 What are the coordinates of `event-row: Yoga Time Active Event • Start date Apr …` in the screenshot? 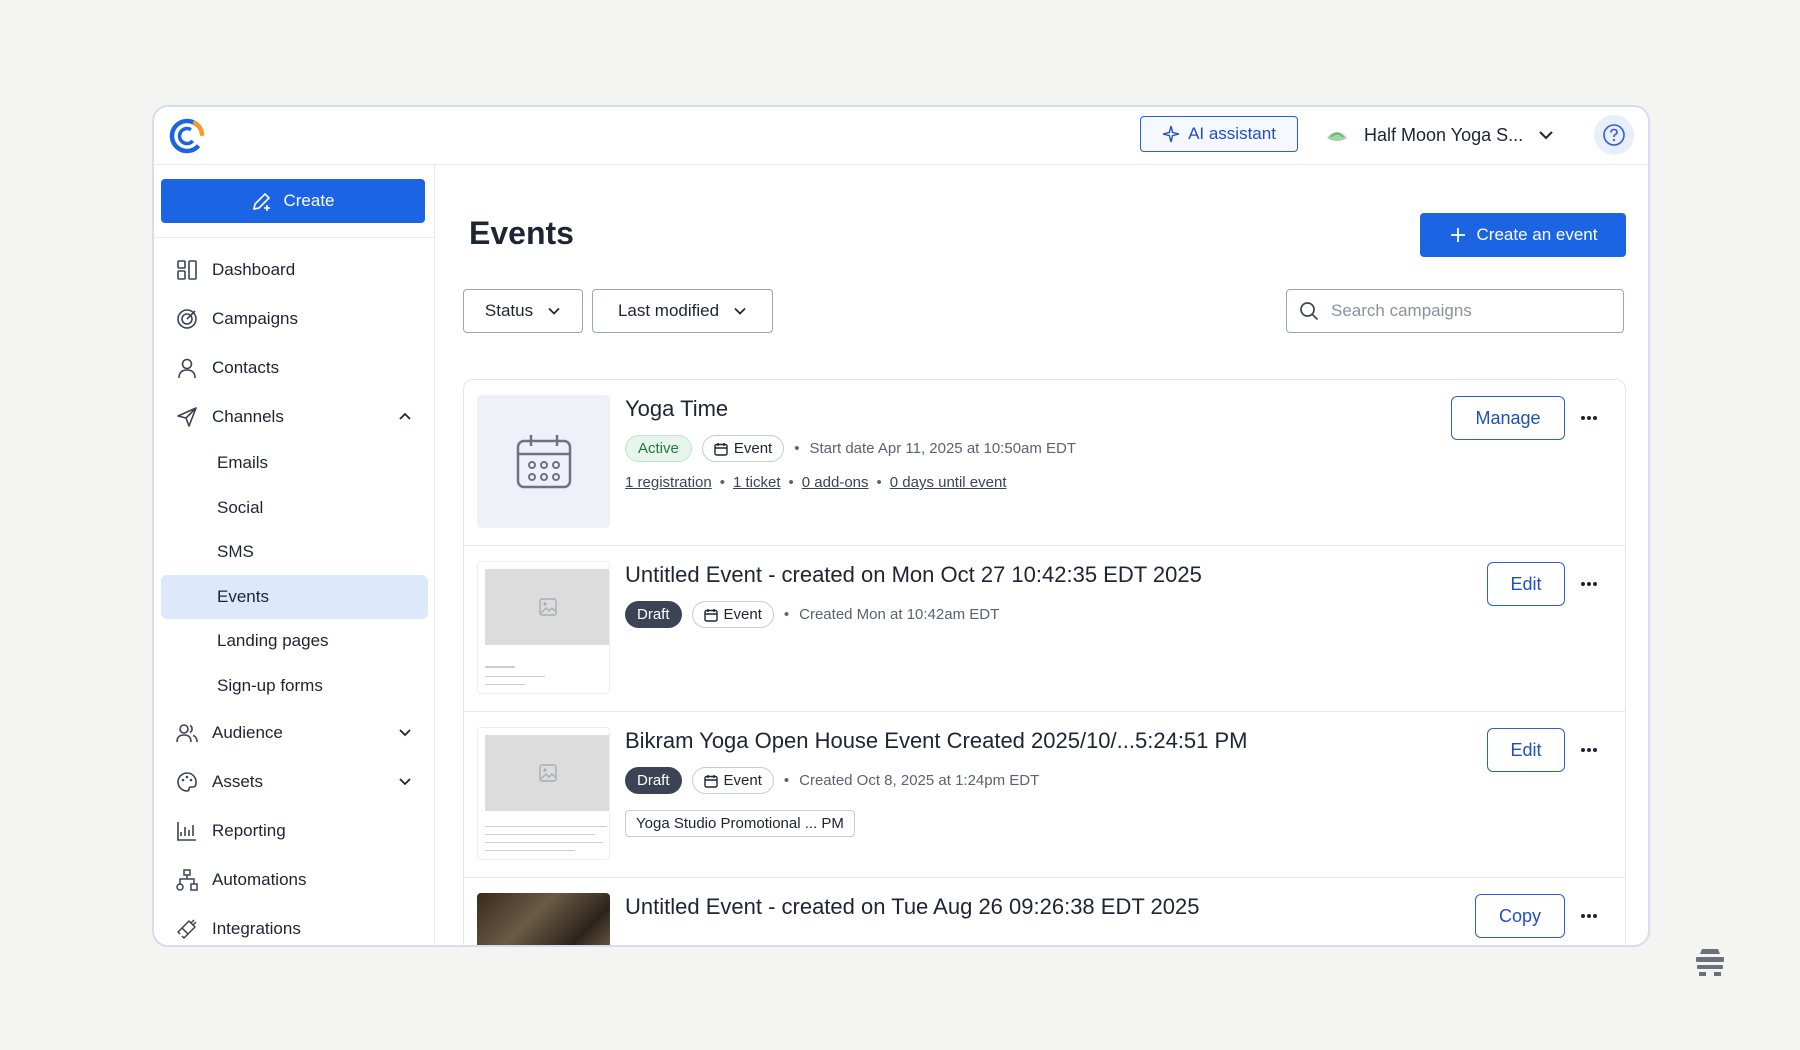 It's located at (1044, 463).